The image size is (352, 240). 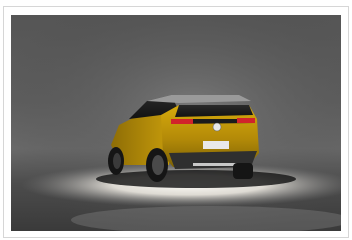 I want to click on tail-light-left, so click(x=182, y=121).